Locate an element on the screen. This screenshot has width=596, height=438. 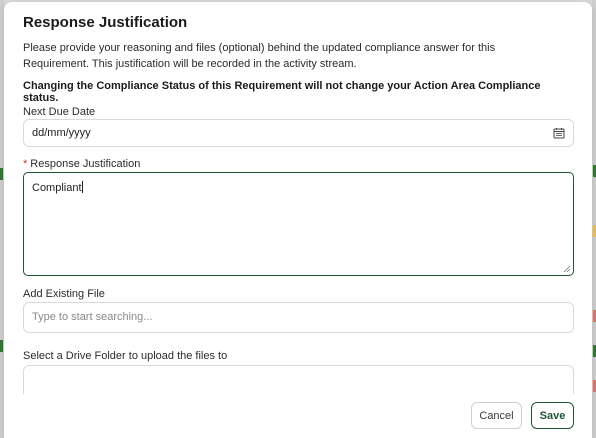
next-due-date-field: dd/mm/yyyy is located at coordinates (298, 133).